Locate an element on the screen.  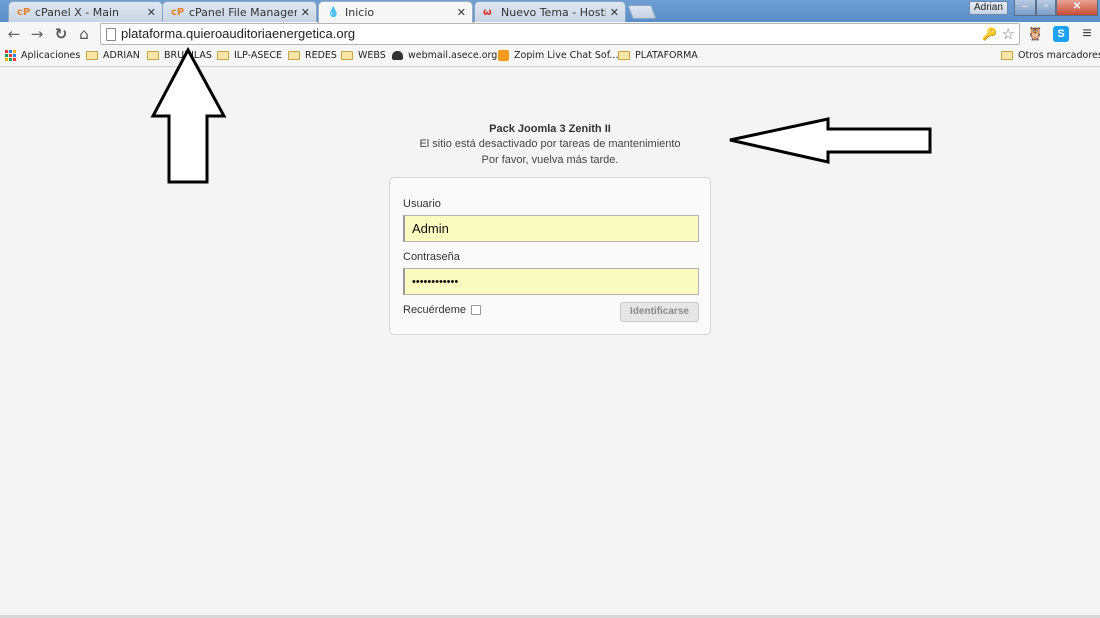
remember-checkbox is located at coordinates (475, 310).